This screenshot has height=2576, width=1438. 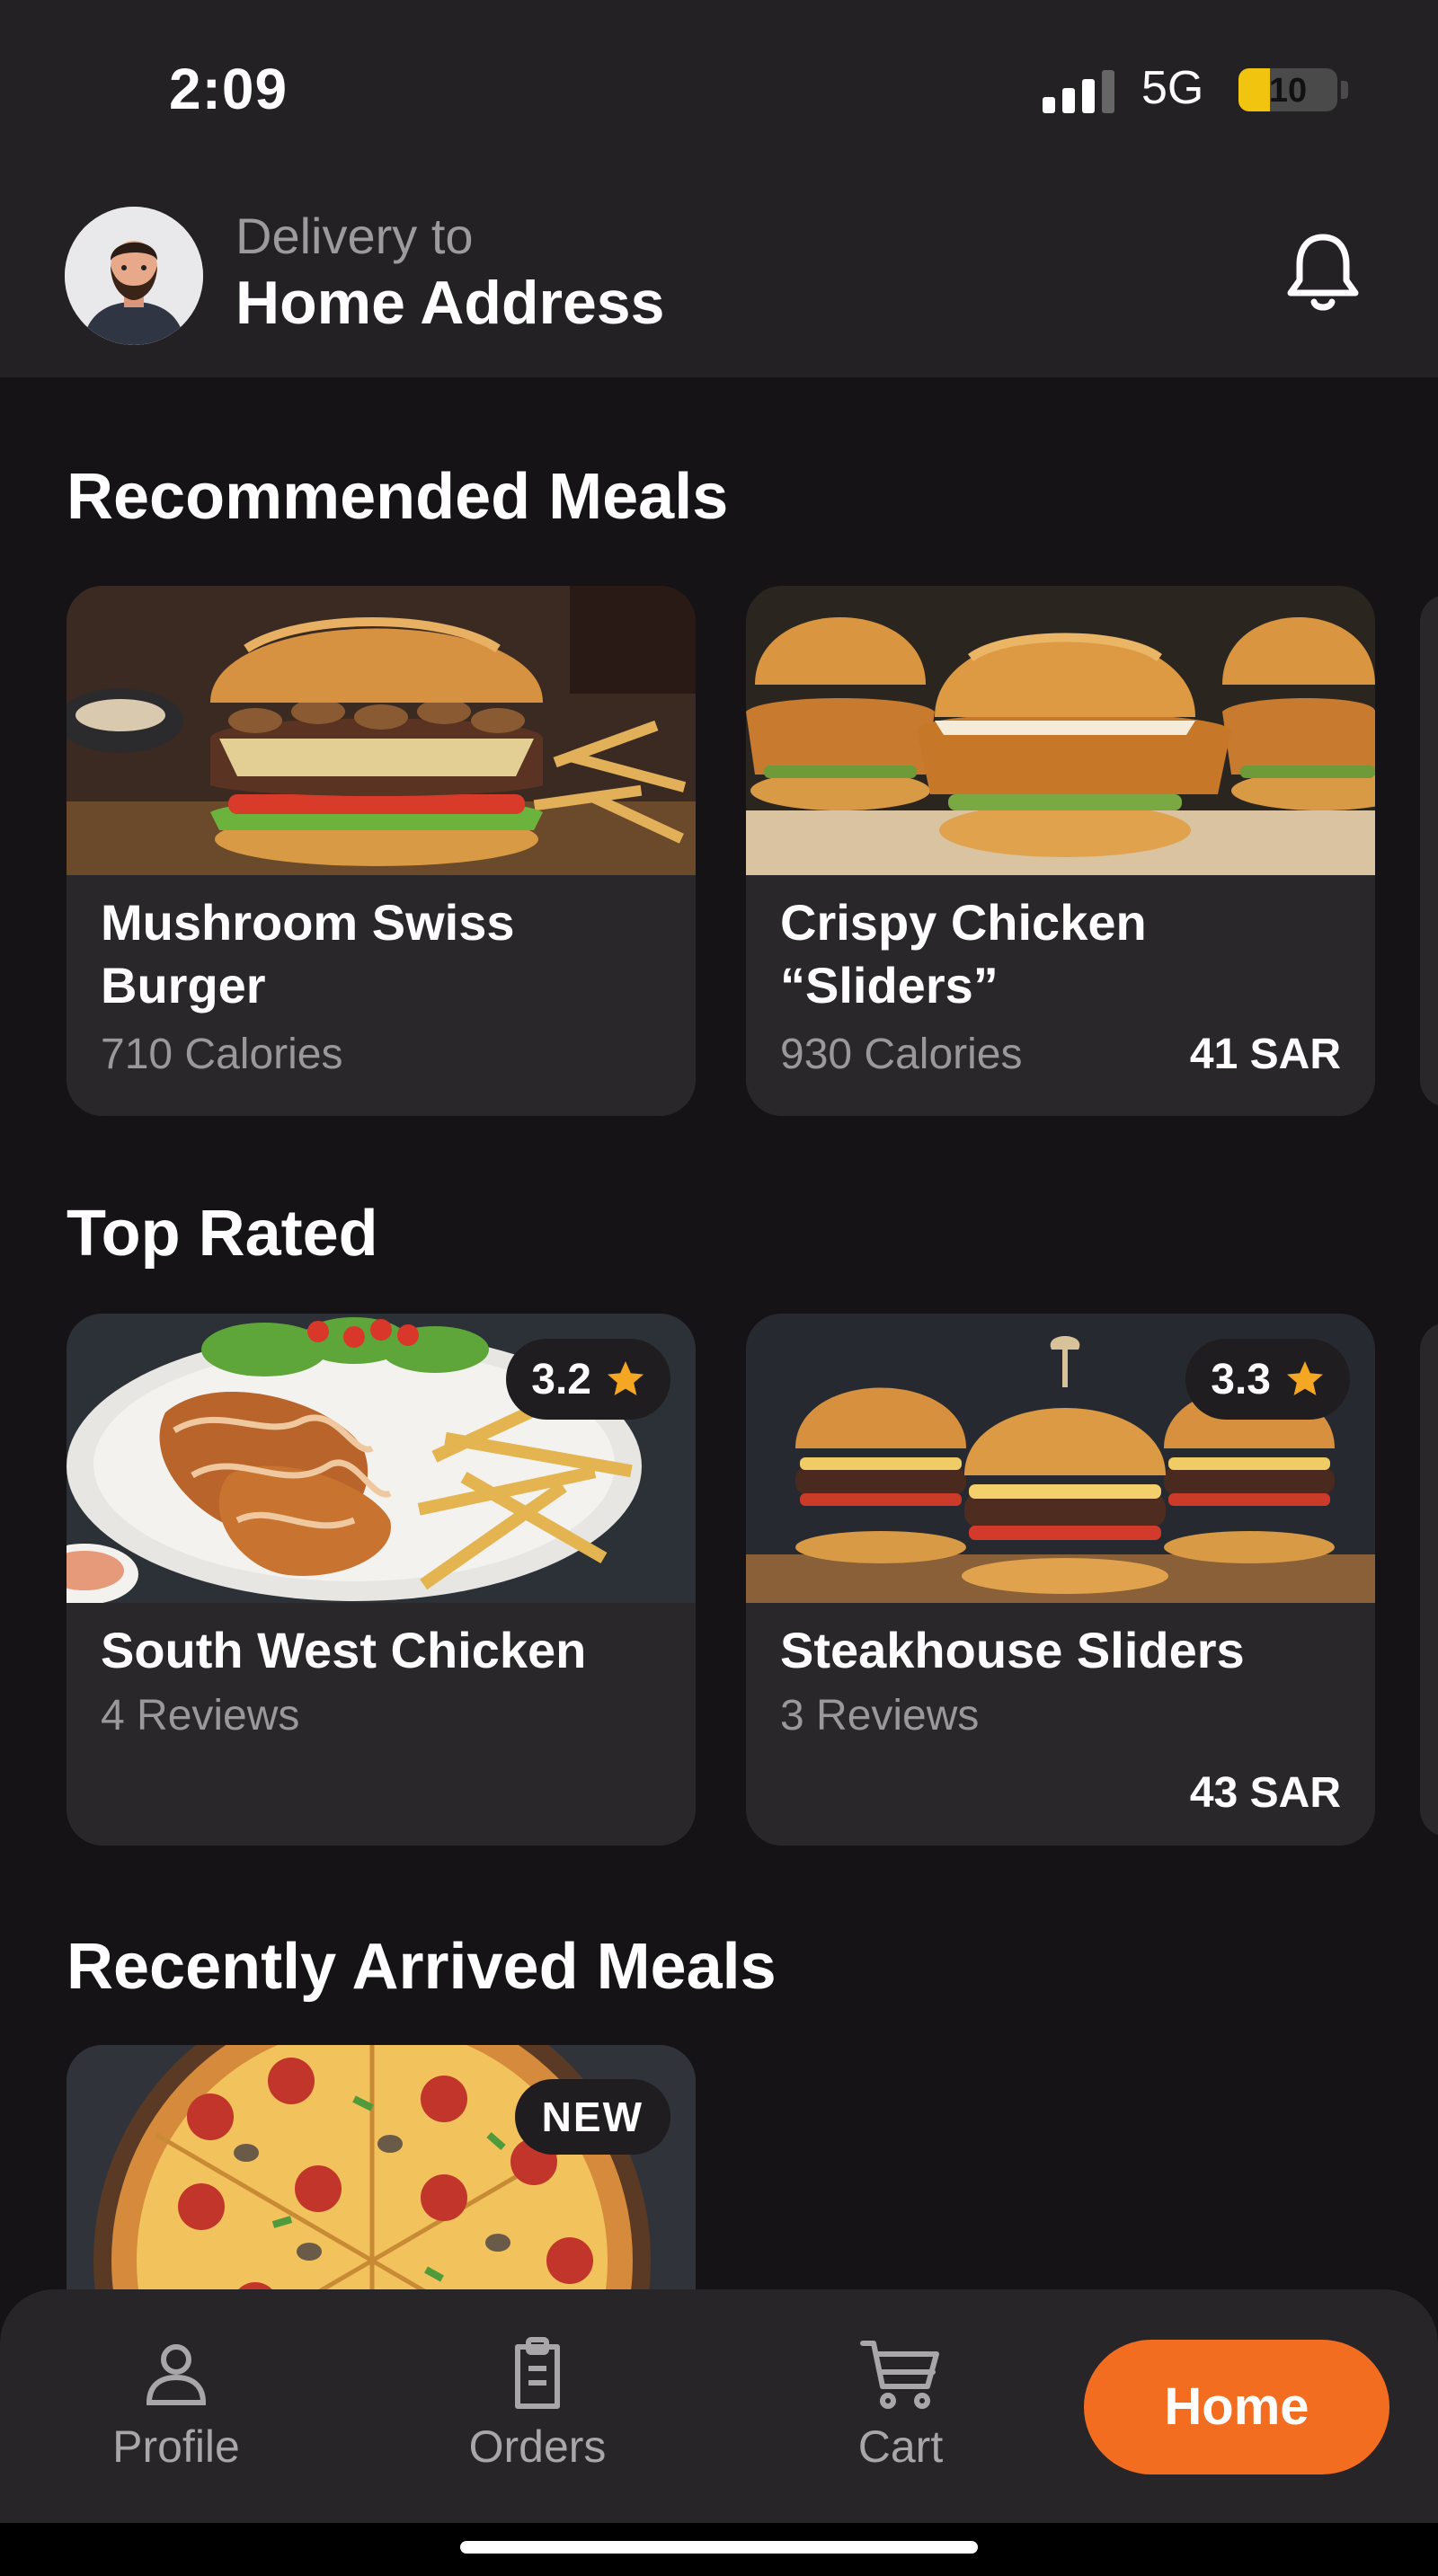 What do you see at coordinates (228, 89) in the screenshot?
I see `status-time: 2:09` at bounding box center [228, 89].